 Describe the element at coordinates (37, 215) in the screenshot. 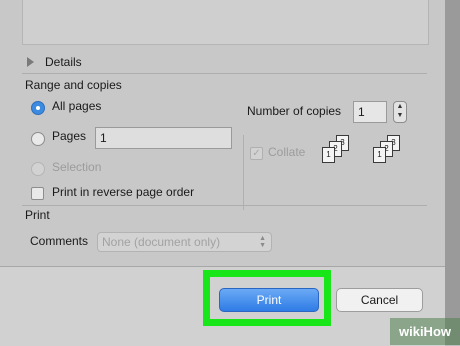

I see `print-section-heading: Print` at that location.